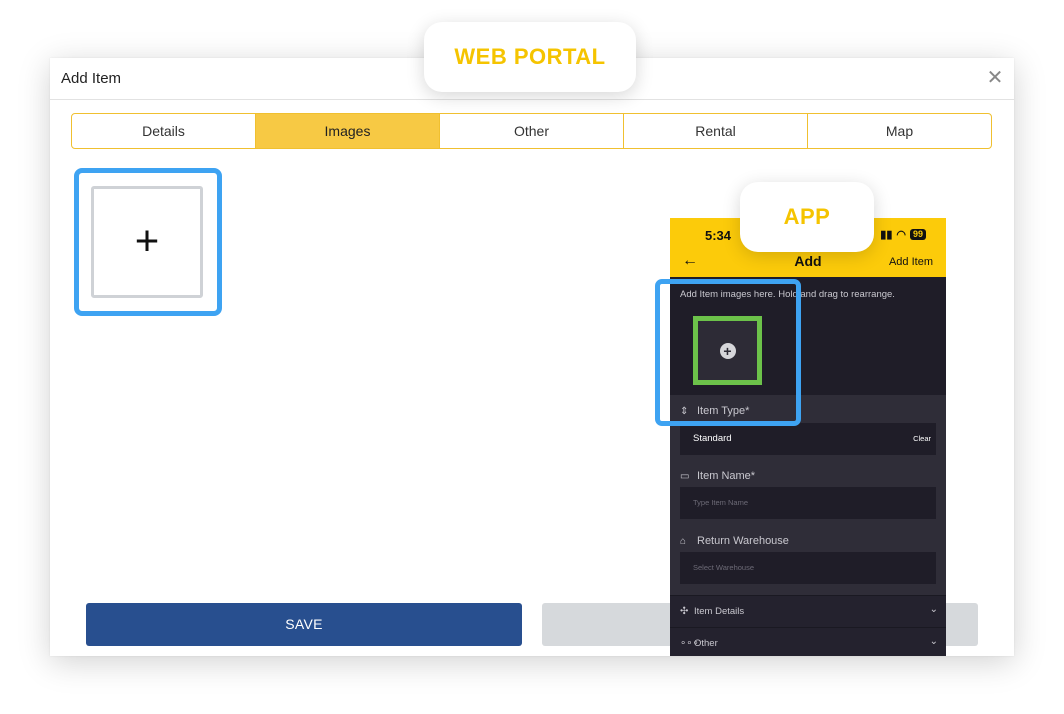  What do you see at coordinates (683, 541) in the screenshot?
I see `warehouse-icon: ⌂` at bounding box center [683, 541].